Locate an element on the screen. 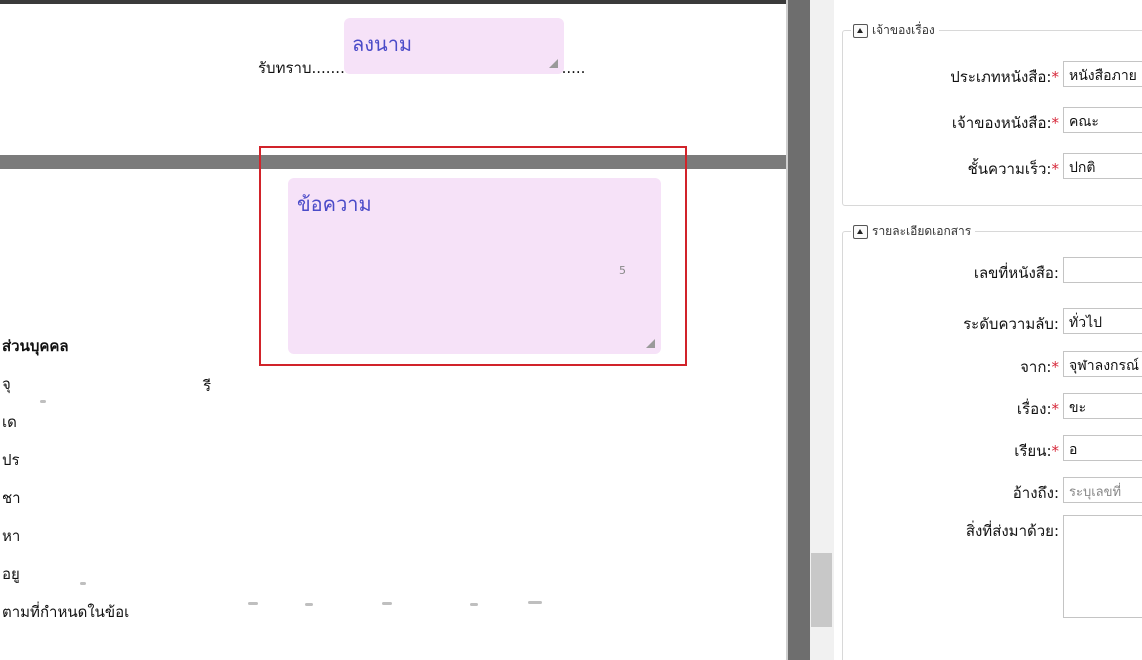 The width and height of the screenshot is (1142, 660). signature-field: ลงนาม is located at coordinates (454, 46).